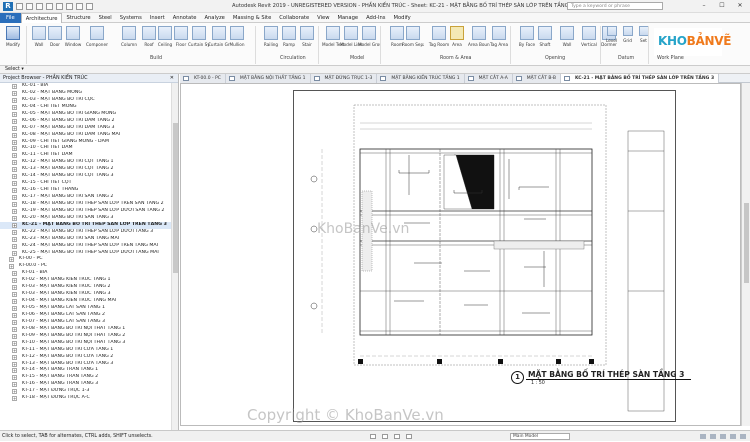 Image resolution: width=750 pixels, height=442 pixels. Describe the element at coordinates (86, 183) in the screenshot. I see `browser-item: + KC-15 - CHI TIẾT CỘT` at that location.